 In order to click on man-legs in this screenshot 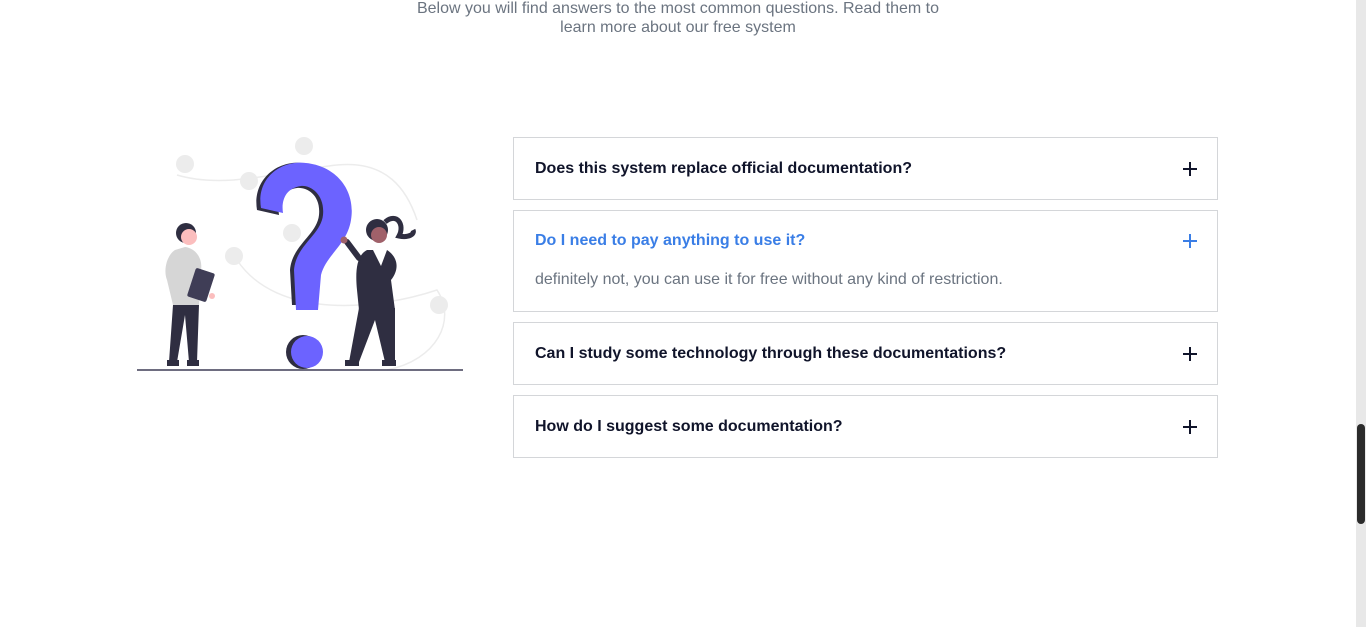, I will do `click(184, 333)`.